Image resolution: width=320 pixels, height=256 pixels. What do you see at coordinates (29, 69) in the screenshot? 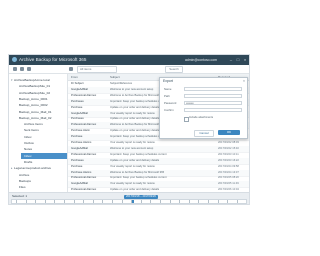
I see `export-icon` at bounding box center [29, 69].